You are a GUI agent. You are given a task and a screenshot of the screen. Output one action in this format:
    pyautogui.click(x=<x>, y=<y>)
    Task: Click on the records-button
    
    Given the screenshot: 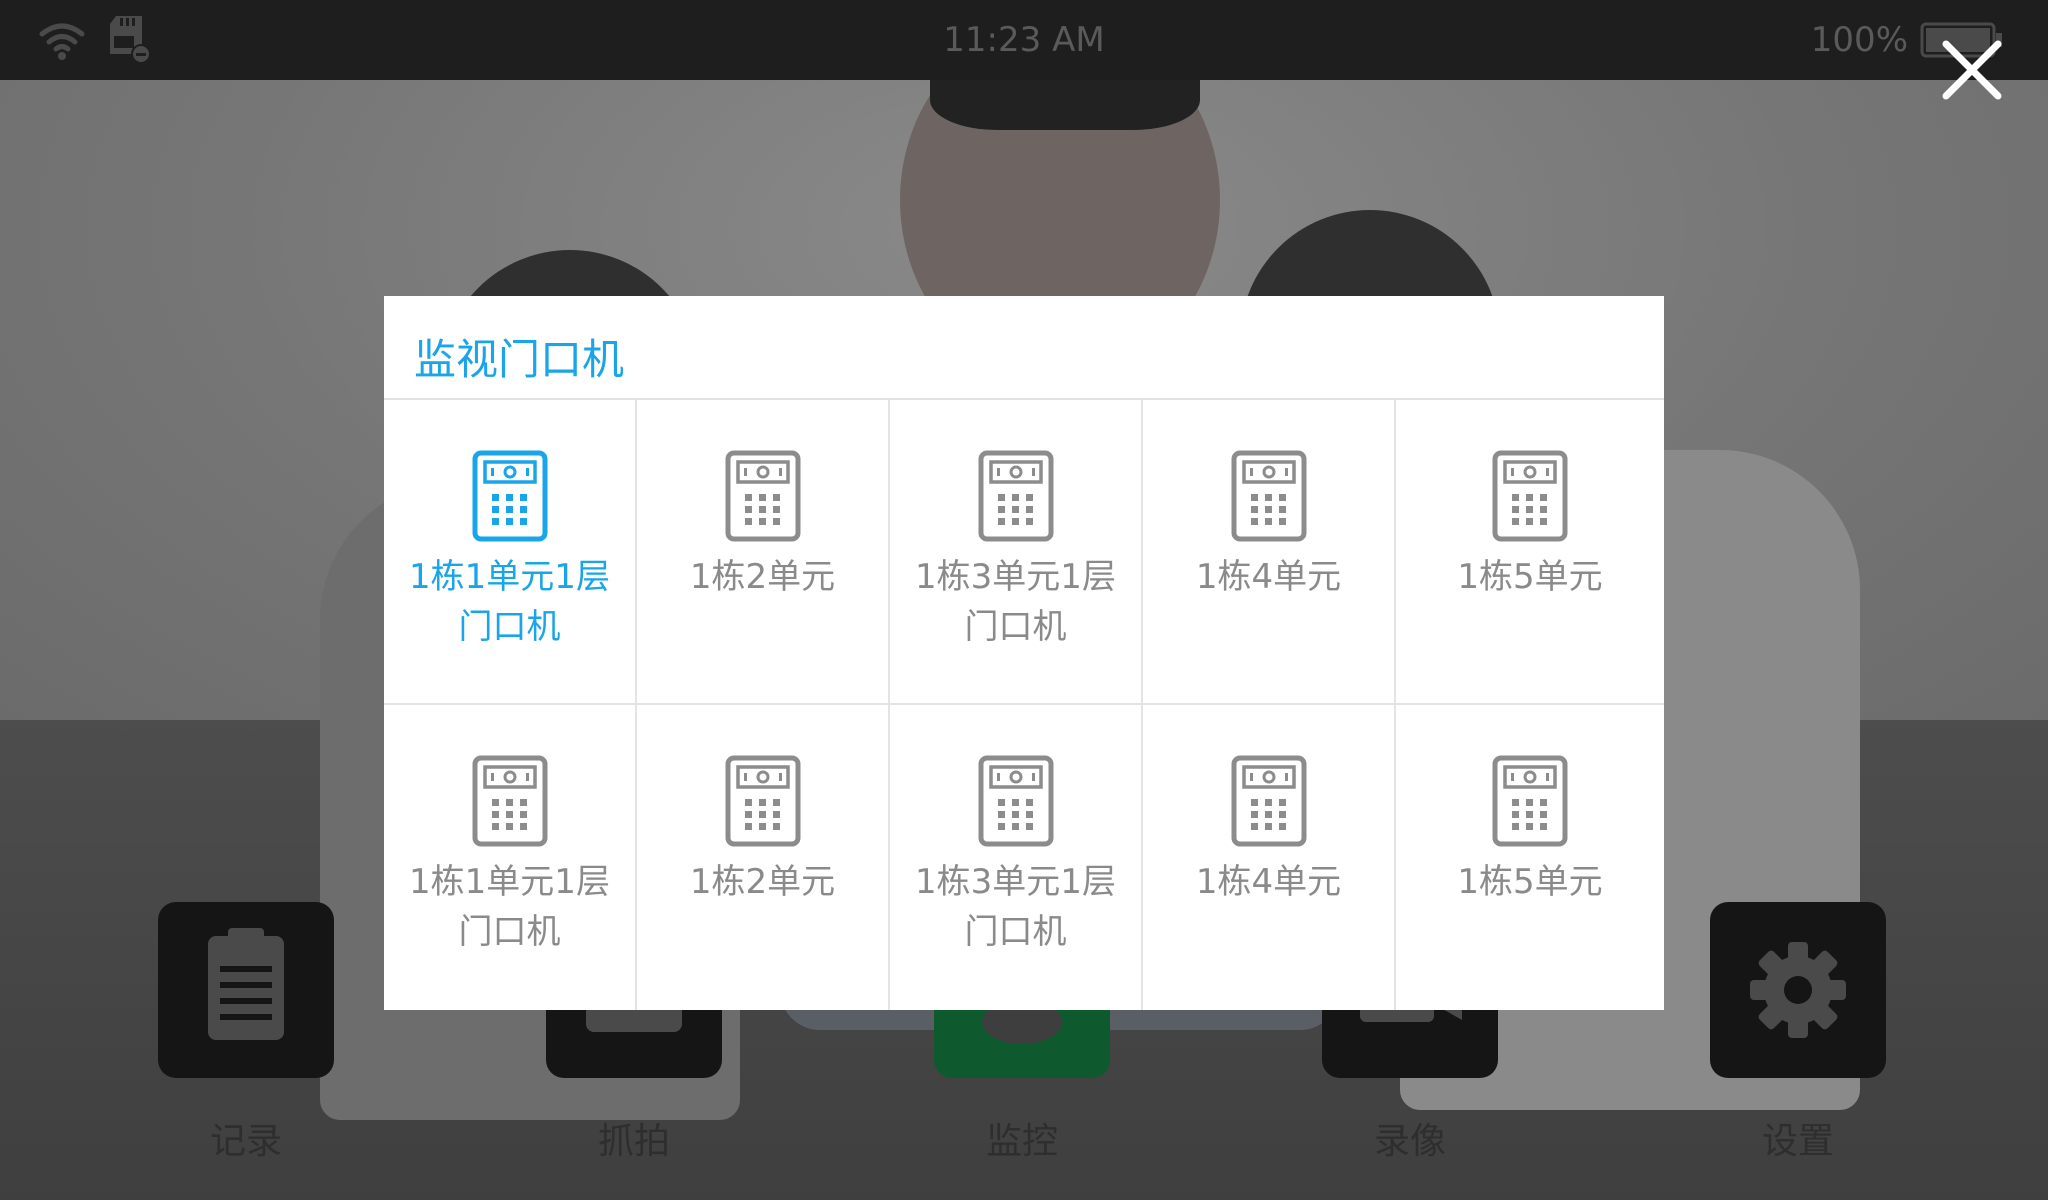 What is the action you would take?
    pyautogui.click(x=246, y=990)
    